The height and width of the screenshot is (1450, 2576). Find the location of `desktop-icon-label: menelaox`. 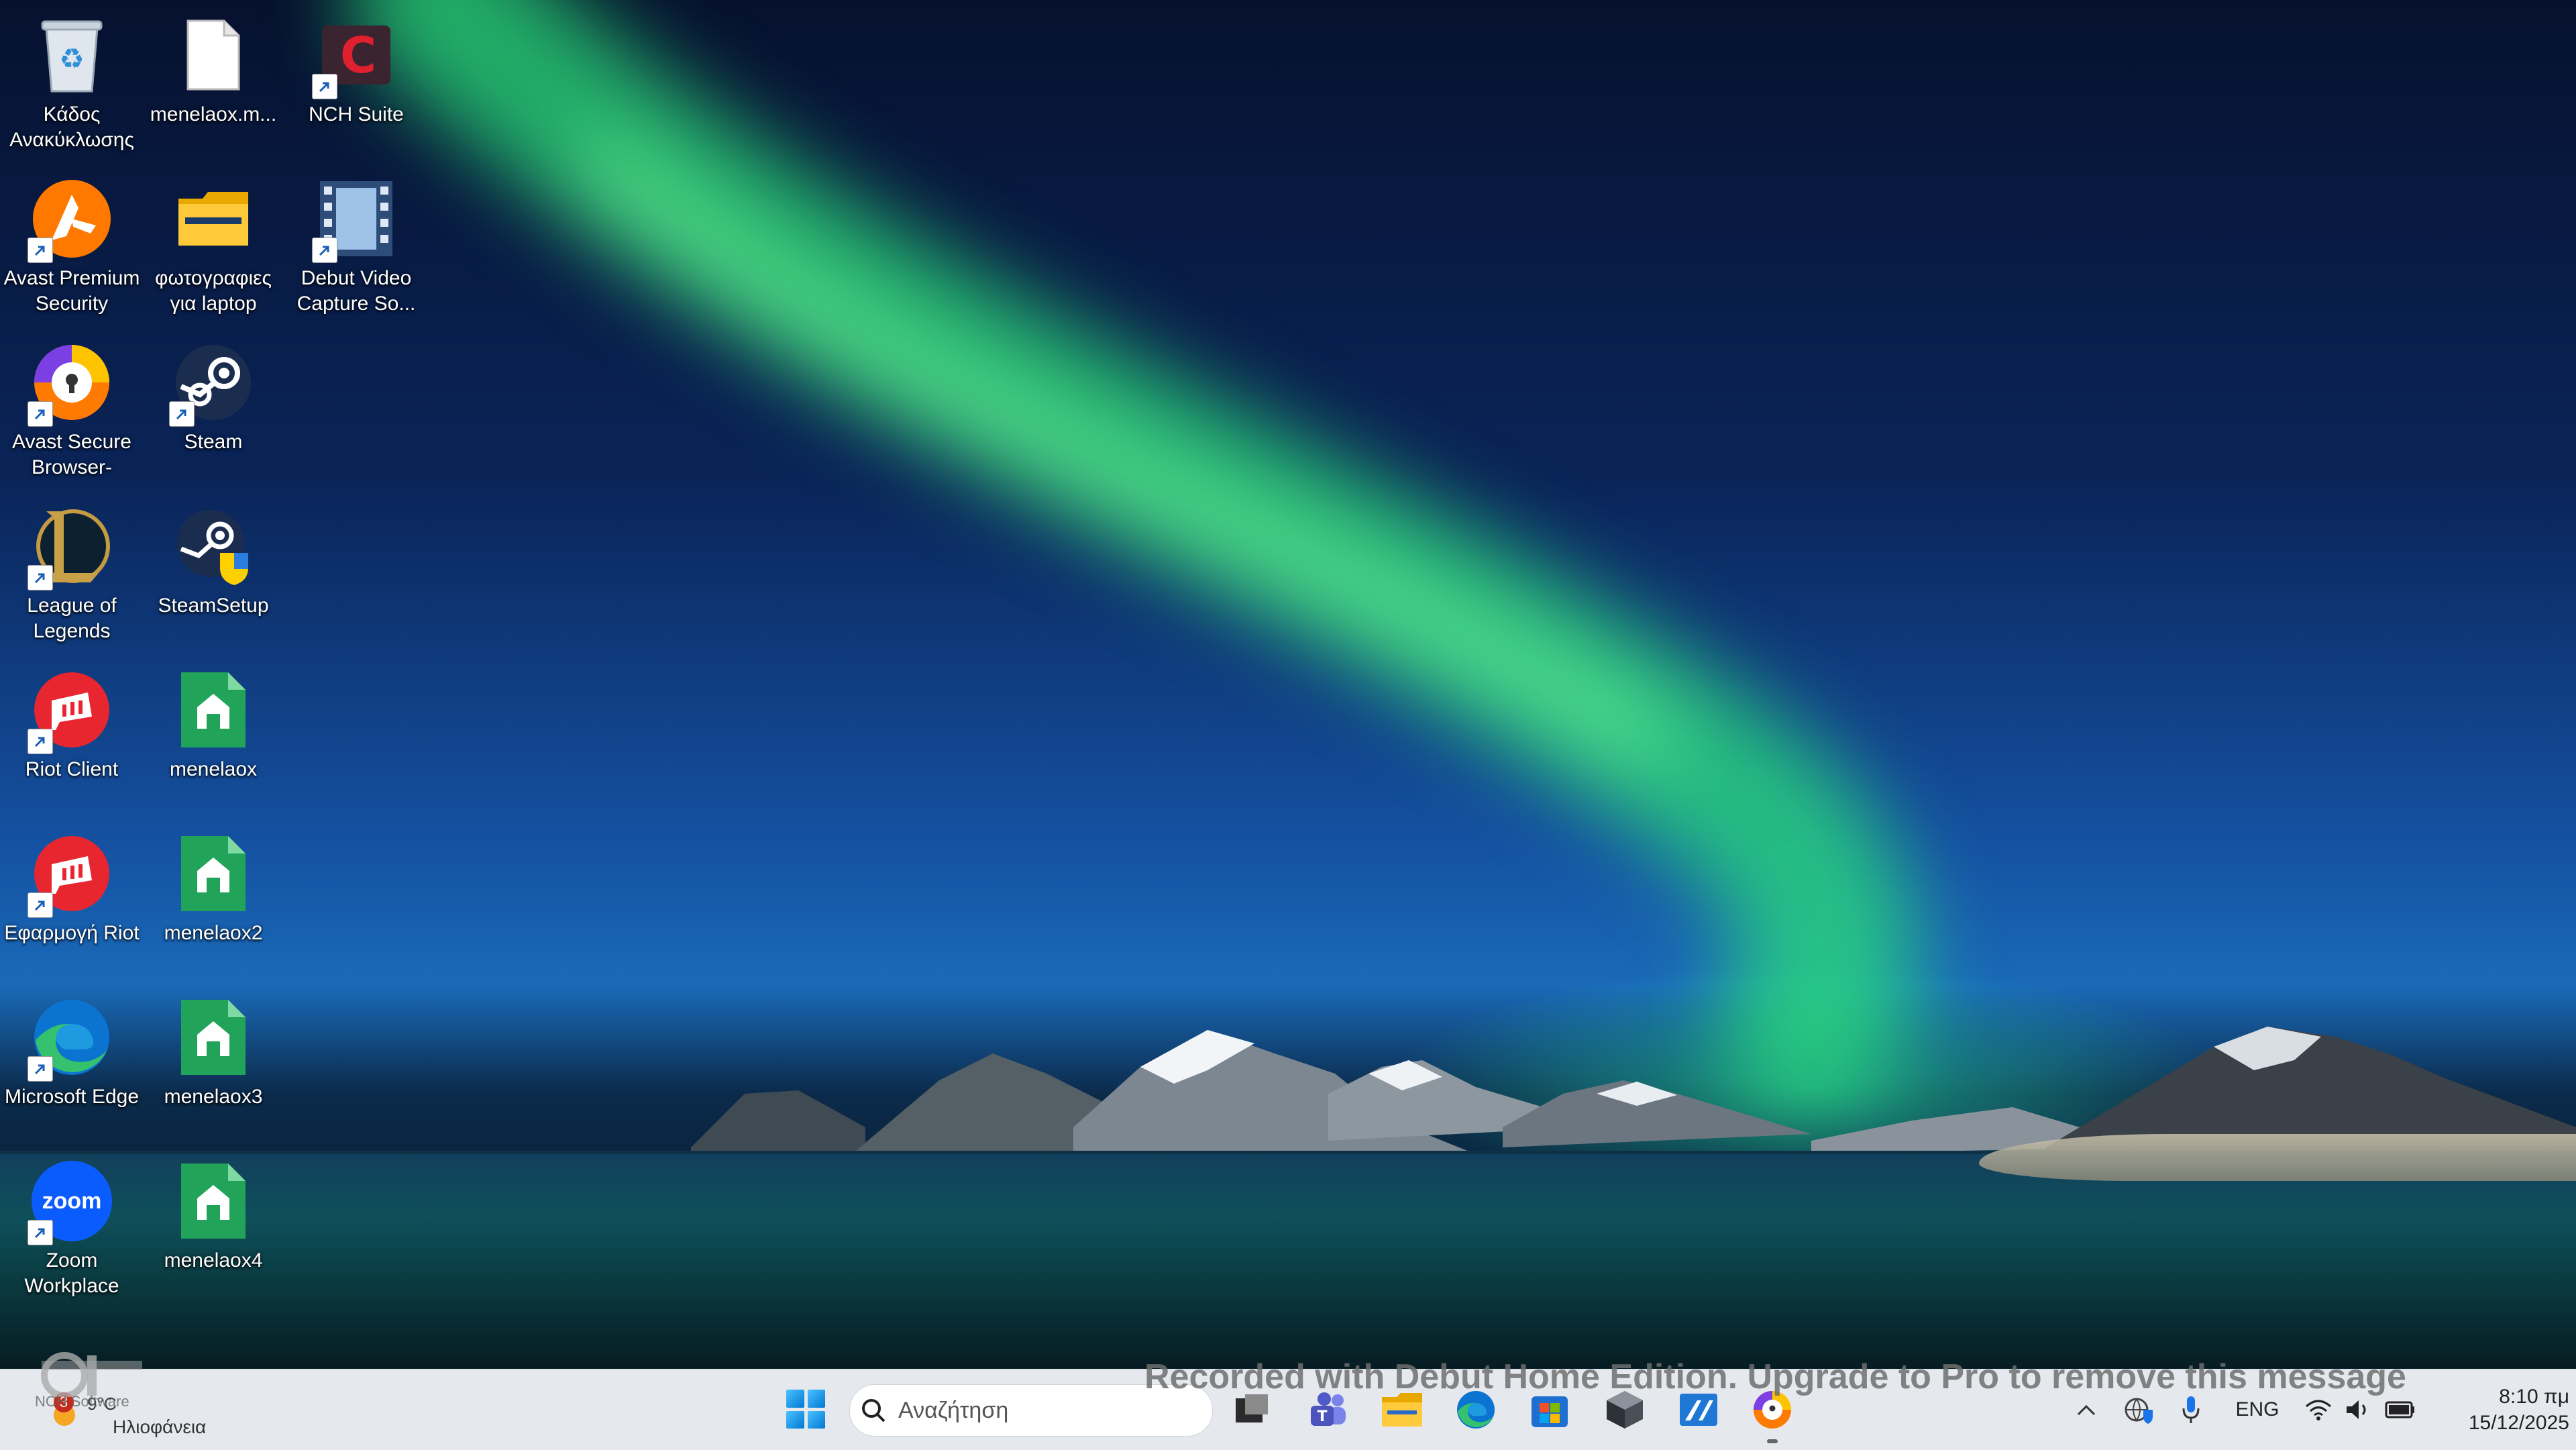

desktop-icon-label: menelaox is located at coordinates (213, 769).